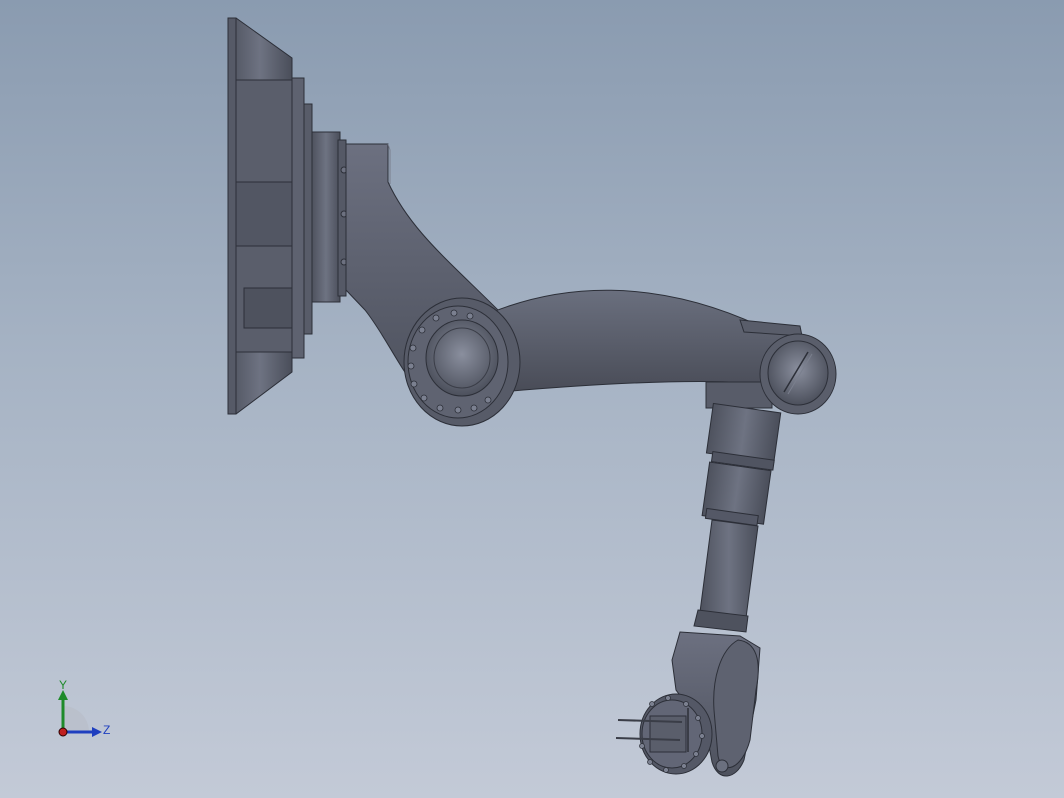 The width and height of the screenshot is (1064, 798). Describe the element at coordinates (270, 216) in the screenshot. I see `base-flange` at that location.